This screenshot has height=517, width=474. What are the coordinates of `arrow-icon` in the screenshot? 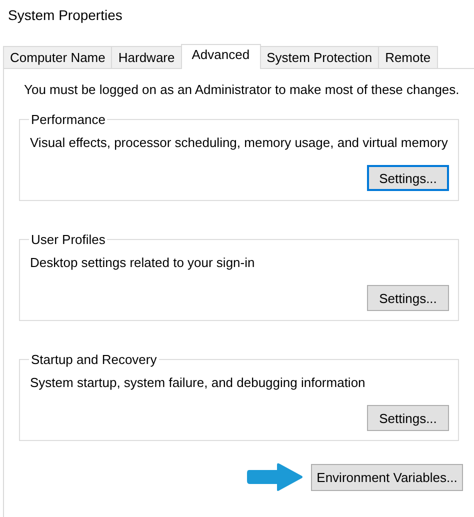 It's located at (275, 477).